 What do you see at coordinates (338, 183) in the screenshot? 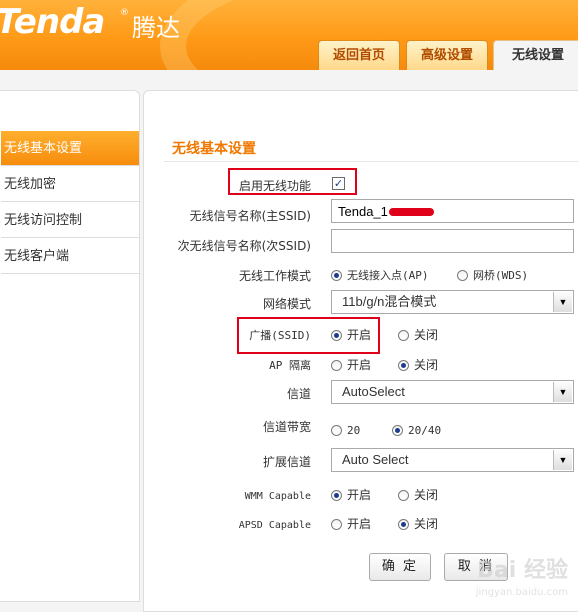
I see `enable-wireless-checkbox: ✓` at bounding box center [338, 183].